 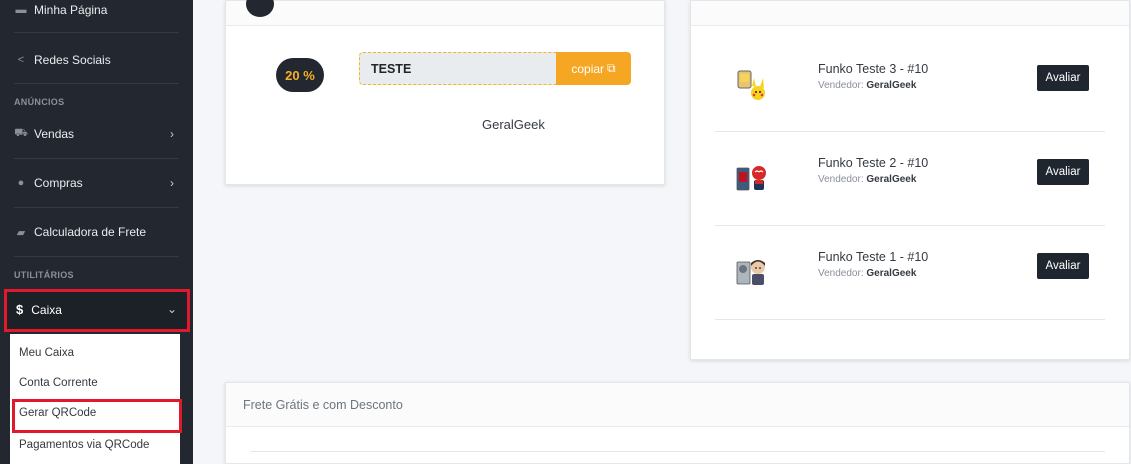 I want to click on sidebar-item-redes-sociais: < Redes Sociais, so click(x=62, y=60).